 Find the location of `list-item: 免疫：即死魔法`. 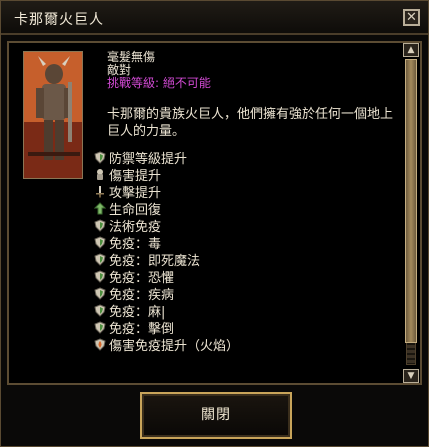

list-item: 免疫：即死魔法 is located at coordinates (252, 260).